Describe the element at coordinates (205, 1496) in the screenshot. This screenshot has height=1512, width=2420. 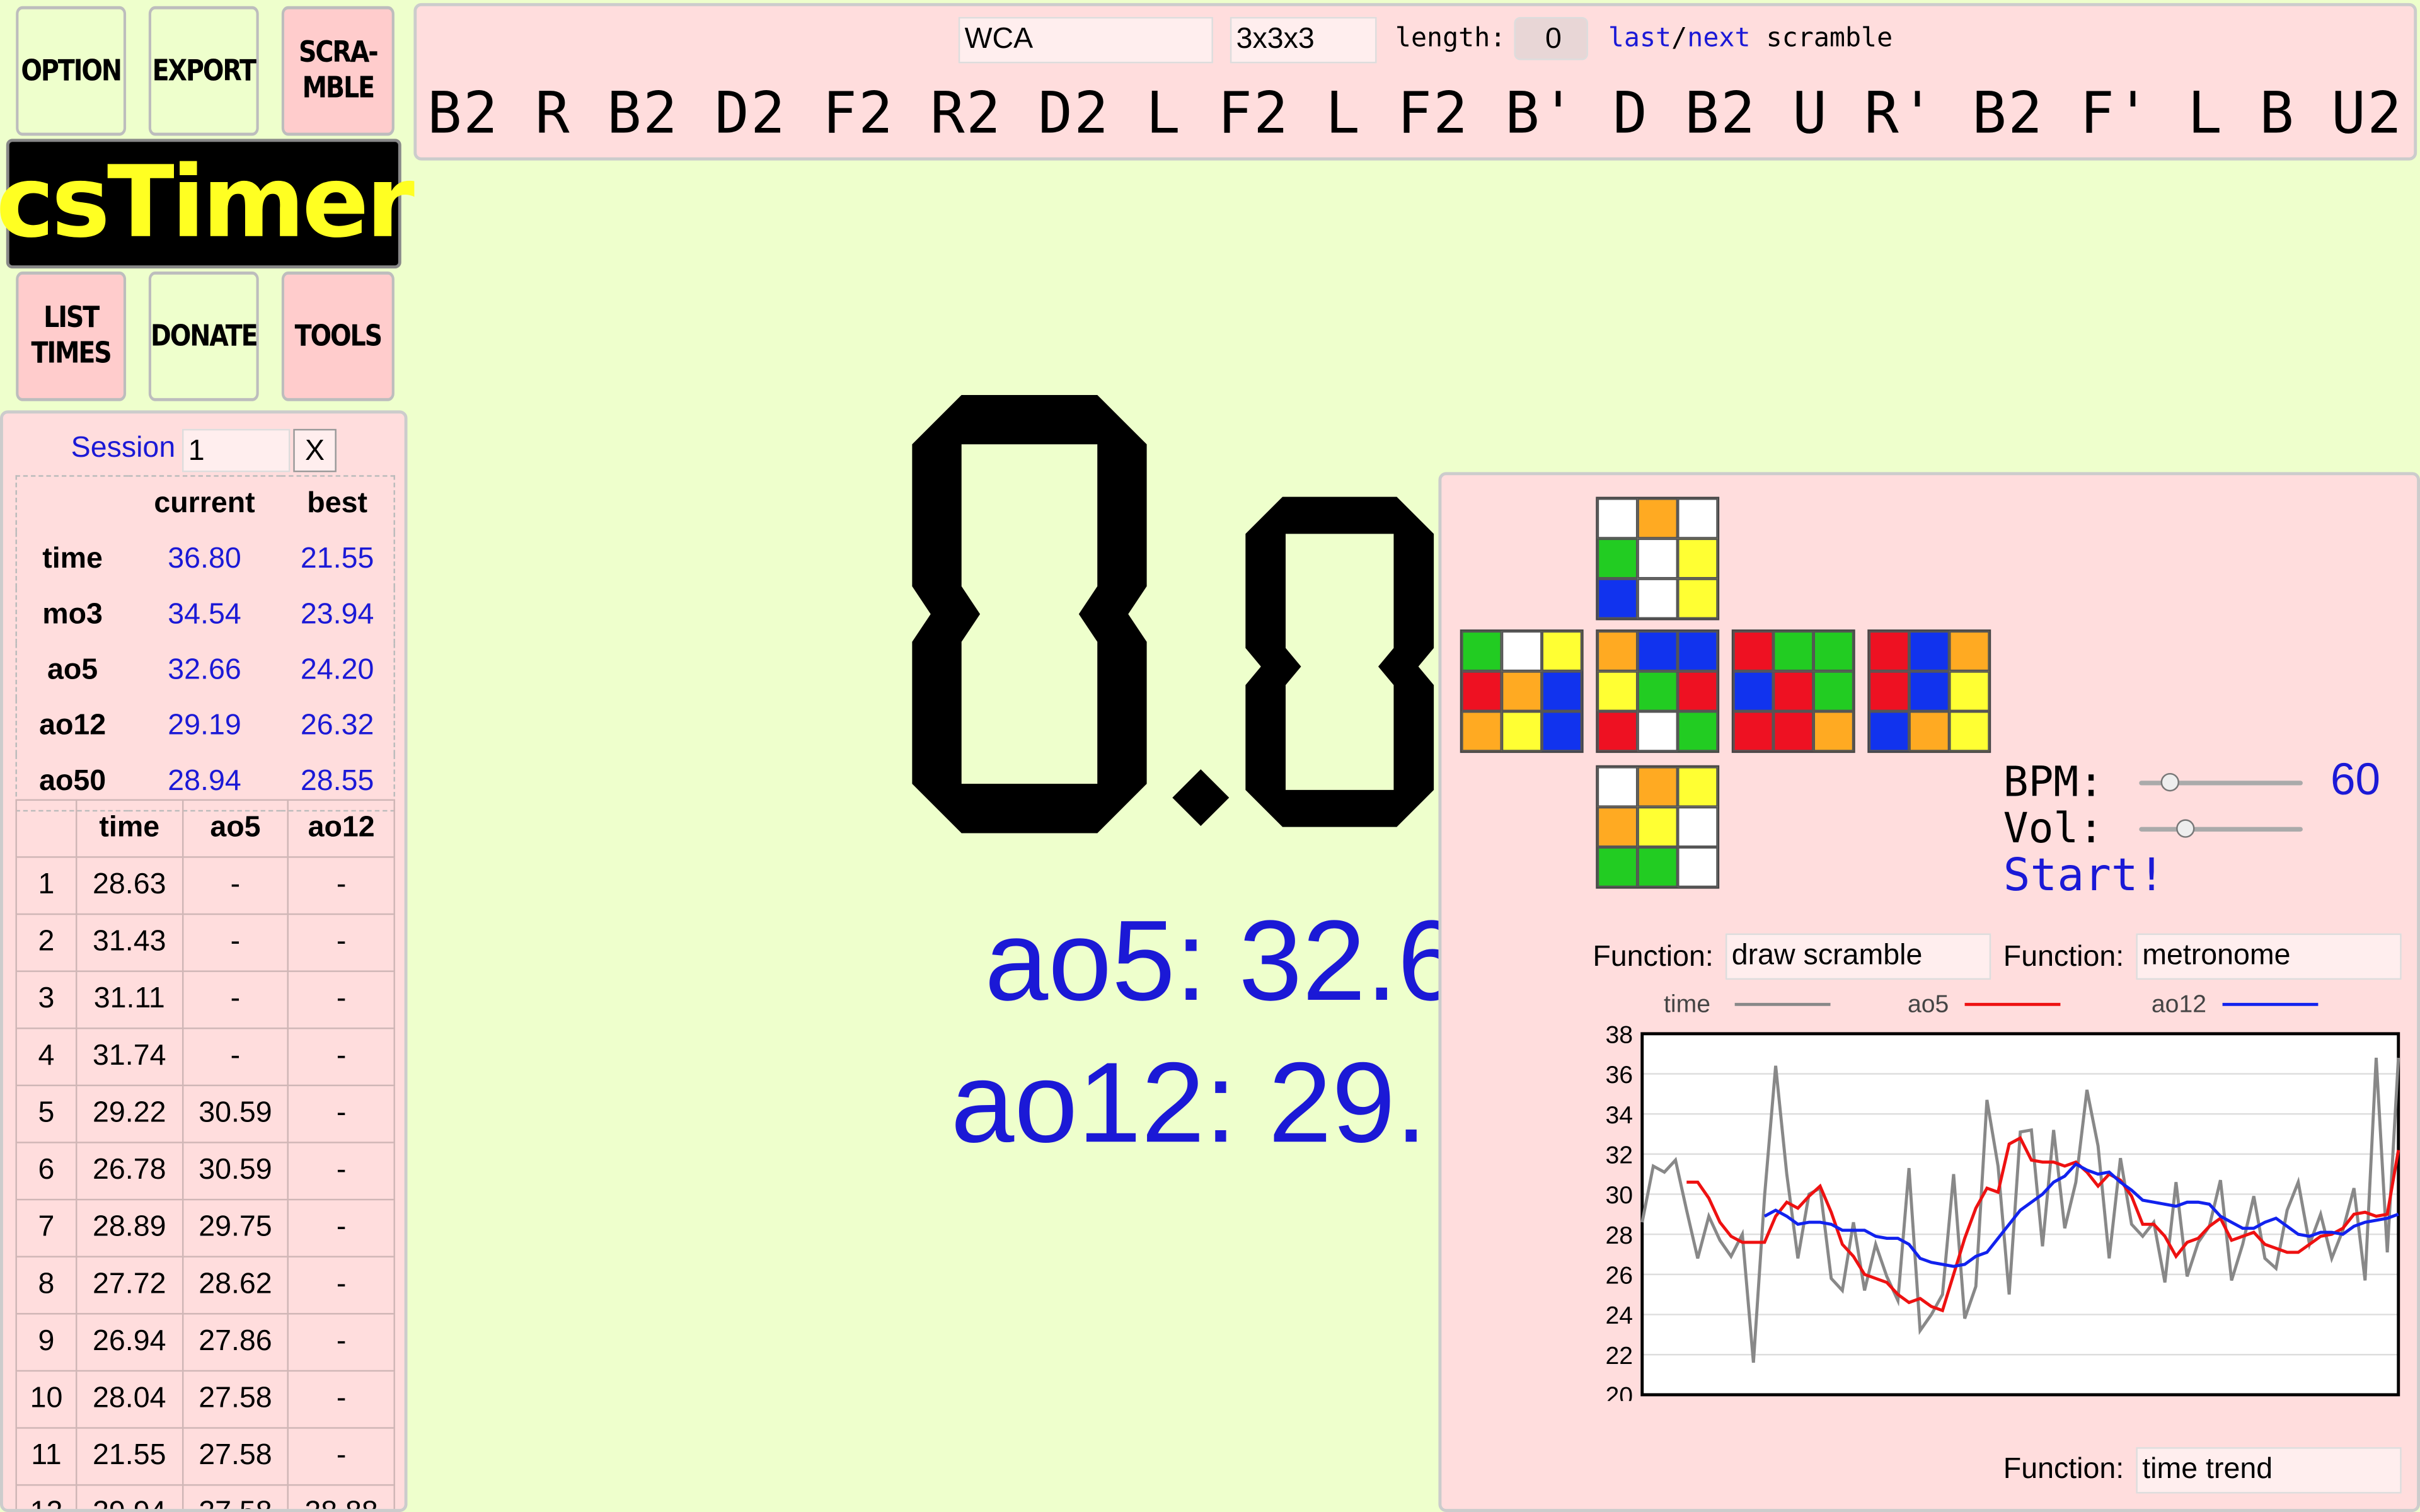
I see `times-row: 1229.9427.5828.88` at that location.